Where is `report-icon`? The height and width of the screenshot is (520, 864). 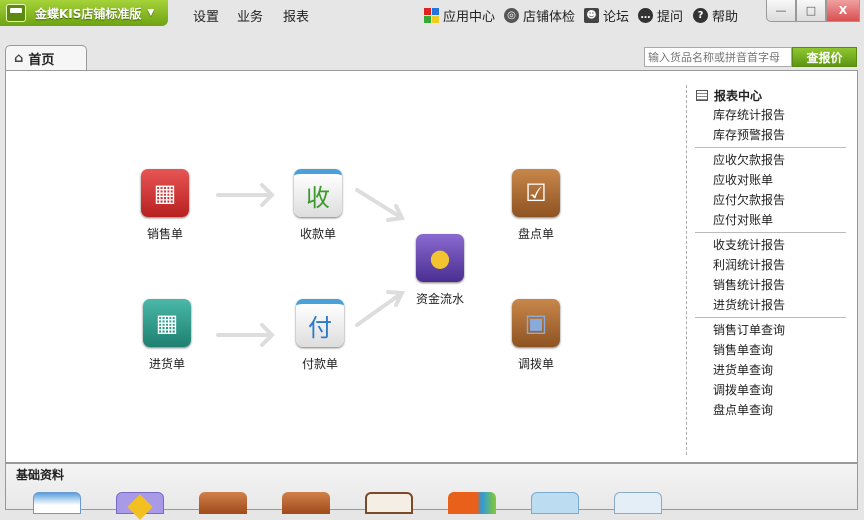 report-icon is located at coordinates (702, 95).